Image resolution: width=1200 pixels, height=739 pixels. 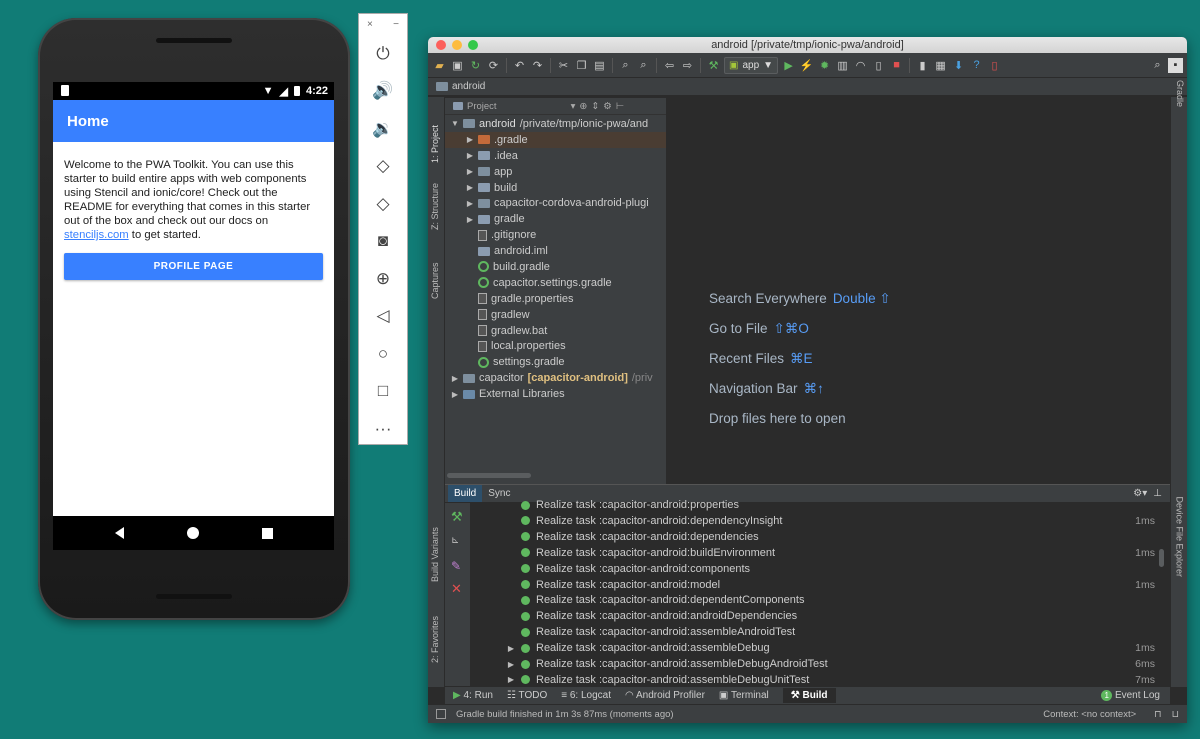 I want to click on redo-icon: ↷, so click(x=537, y=65).